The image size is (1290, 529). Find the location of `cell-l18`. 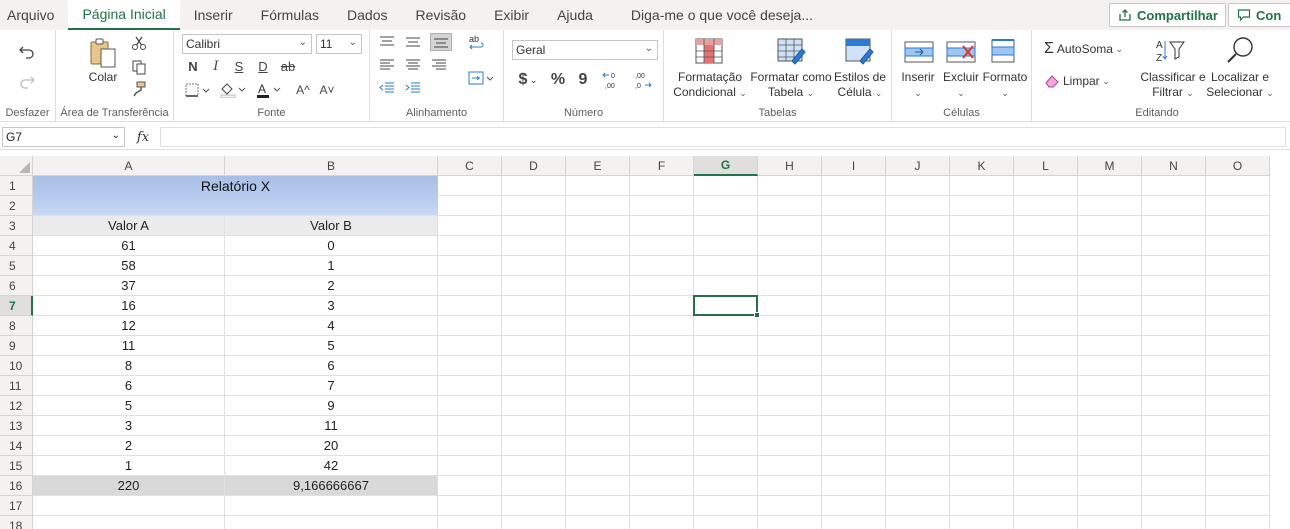

cell-l18 is located at coordinates (1046, 522).